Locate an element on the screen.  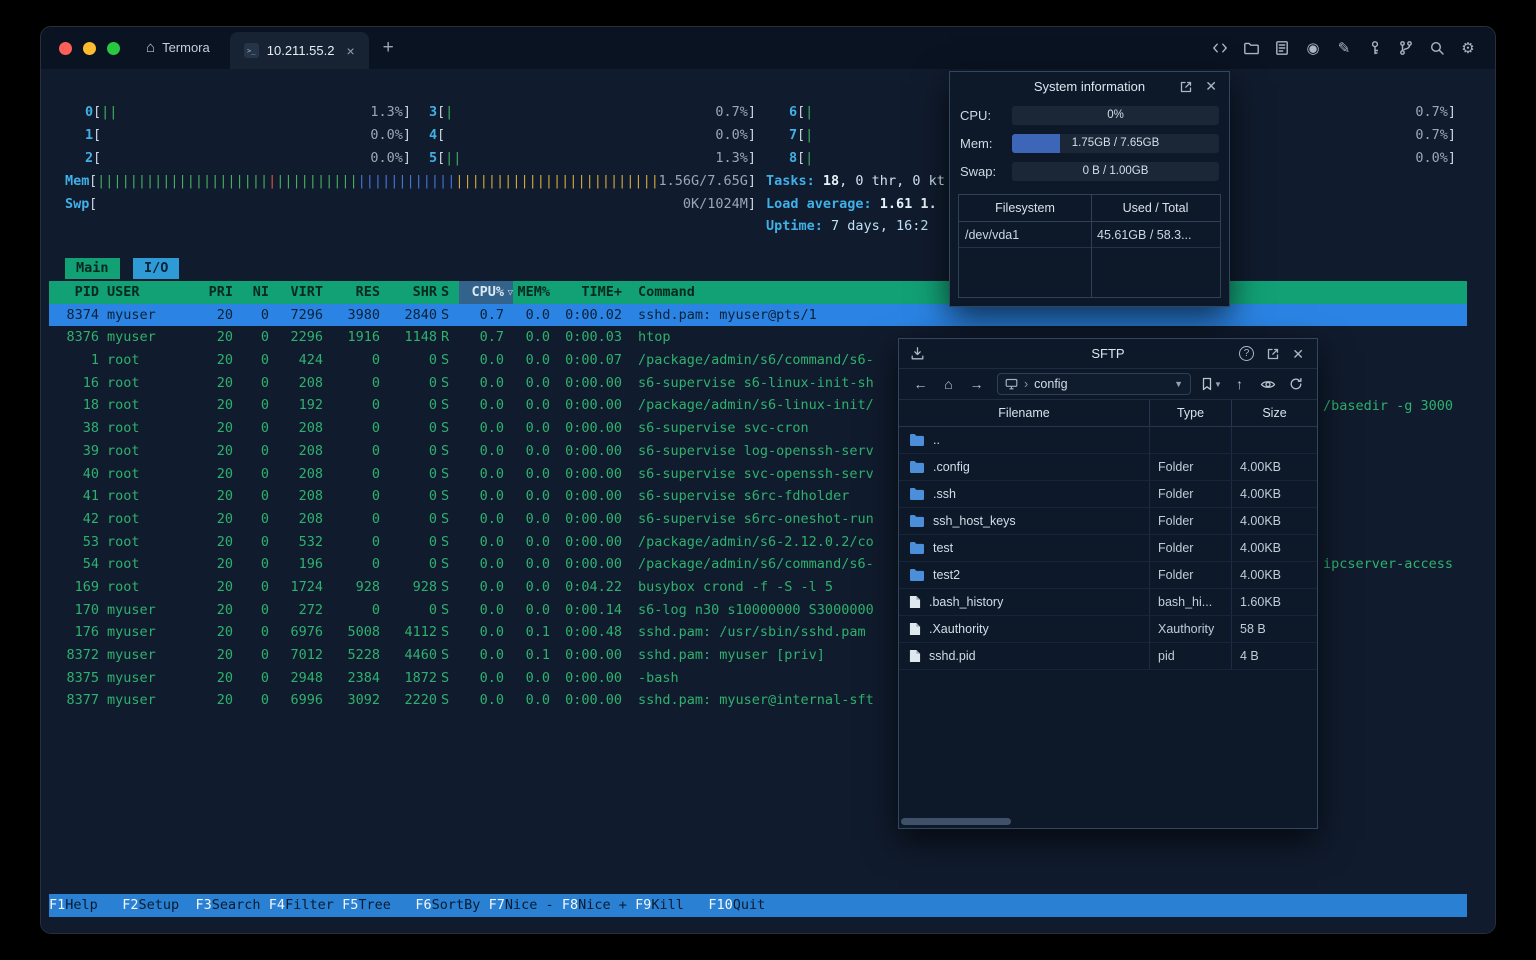
column-header-time: TIME+ is located at coordinates (586, 292).